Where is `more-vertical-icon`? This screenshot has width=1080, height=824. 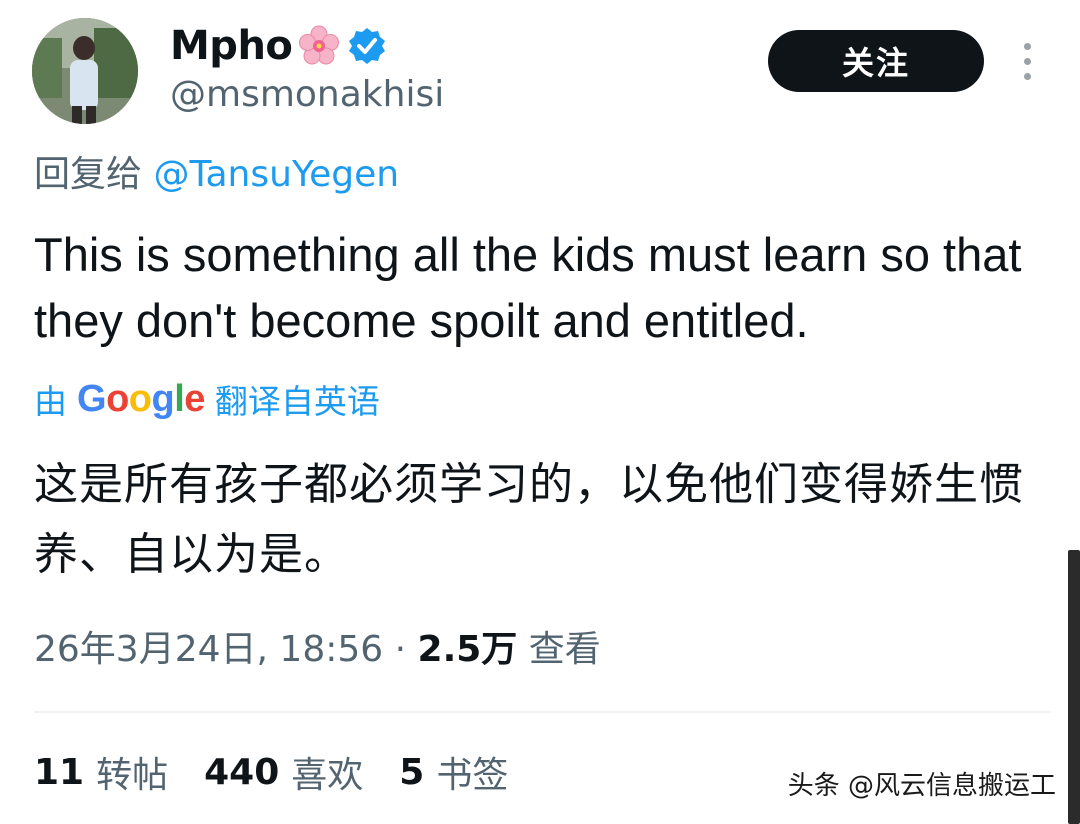 more-vertical-icon is located at coordinates (1027, 61).